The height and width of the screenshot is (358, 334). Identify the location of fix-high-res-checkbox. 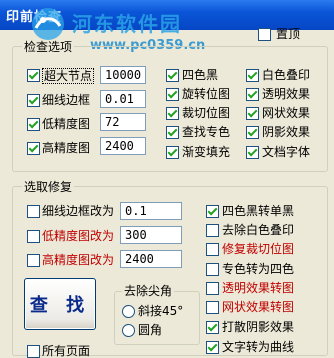
(33, 260).